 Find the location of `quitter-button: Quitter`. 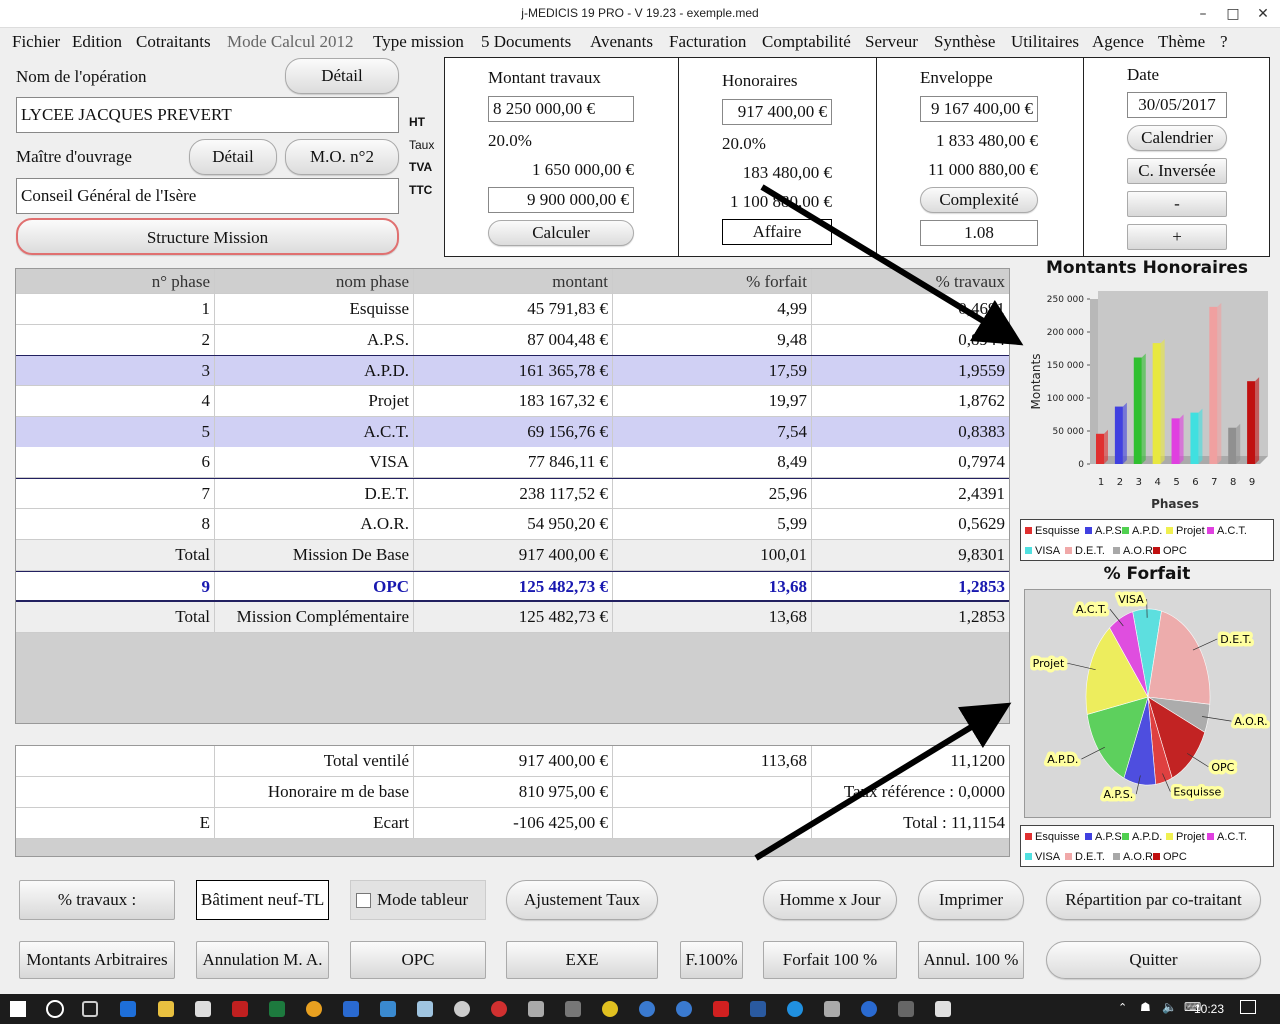

quitter-button: Quitter is located at coordinates (1153, 960).